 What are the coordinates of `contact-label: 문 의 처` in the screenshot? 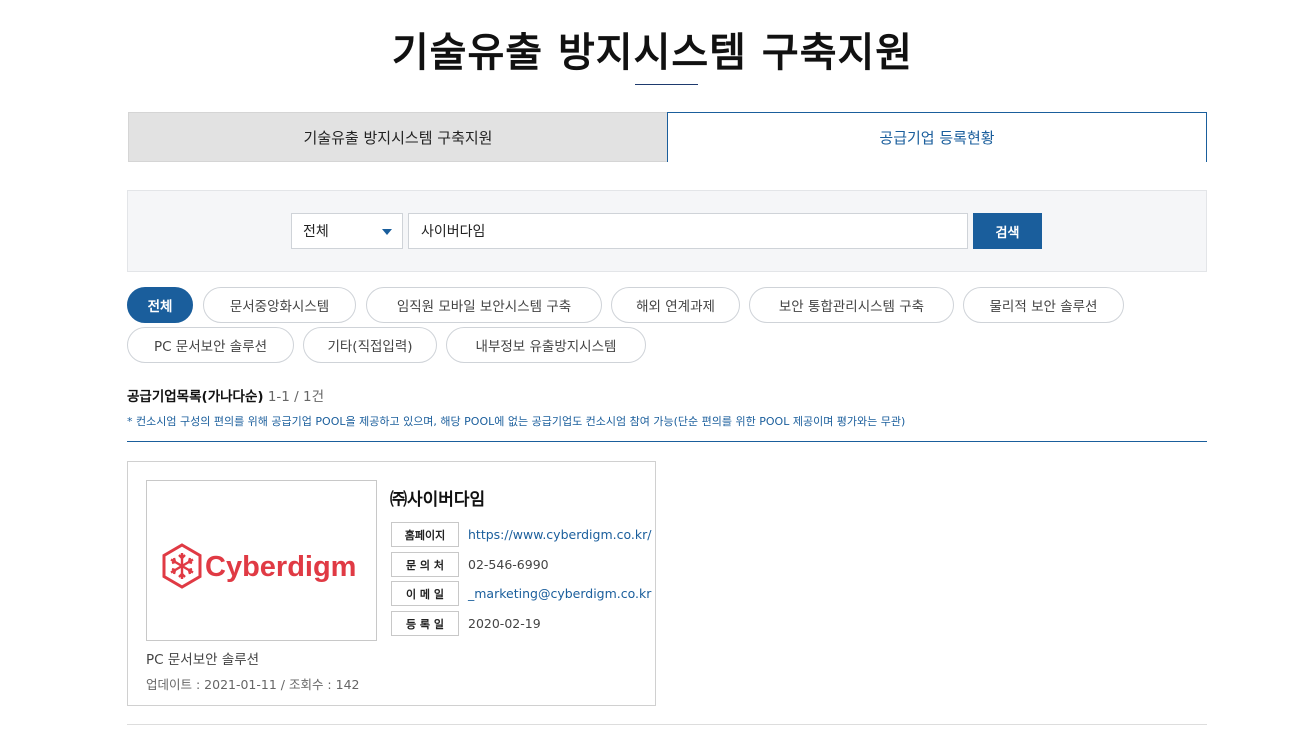 It's located at (425, 564).